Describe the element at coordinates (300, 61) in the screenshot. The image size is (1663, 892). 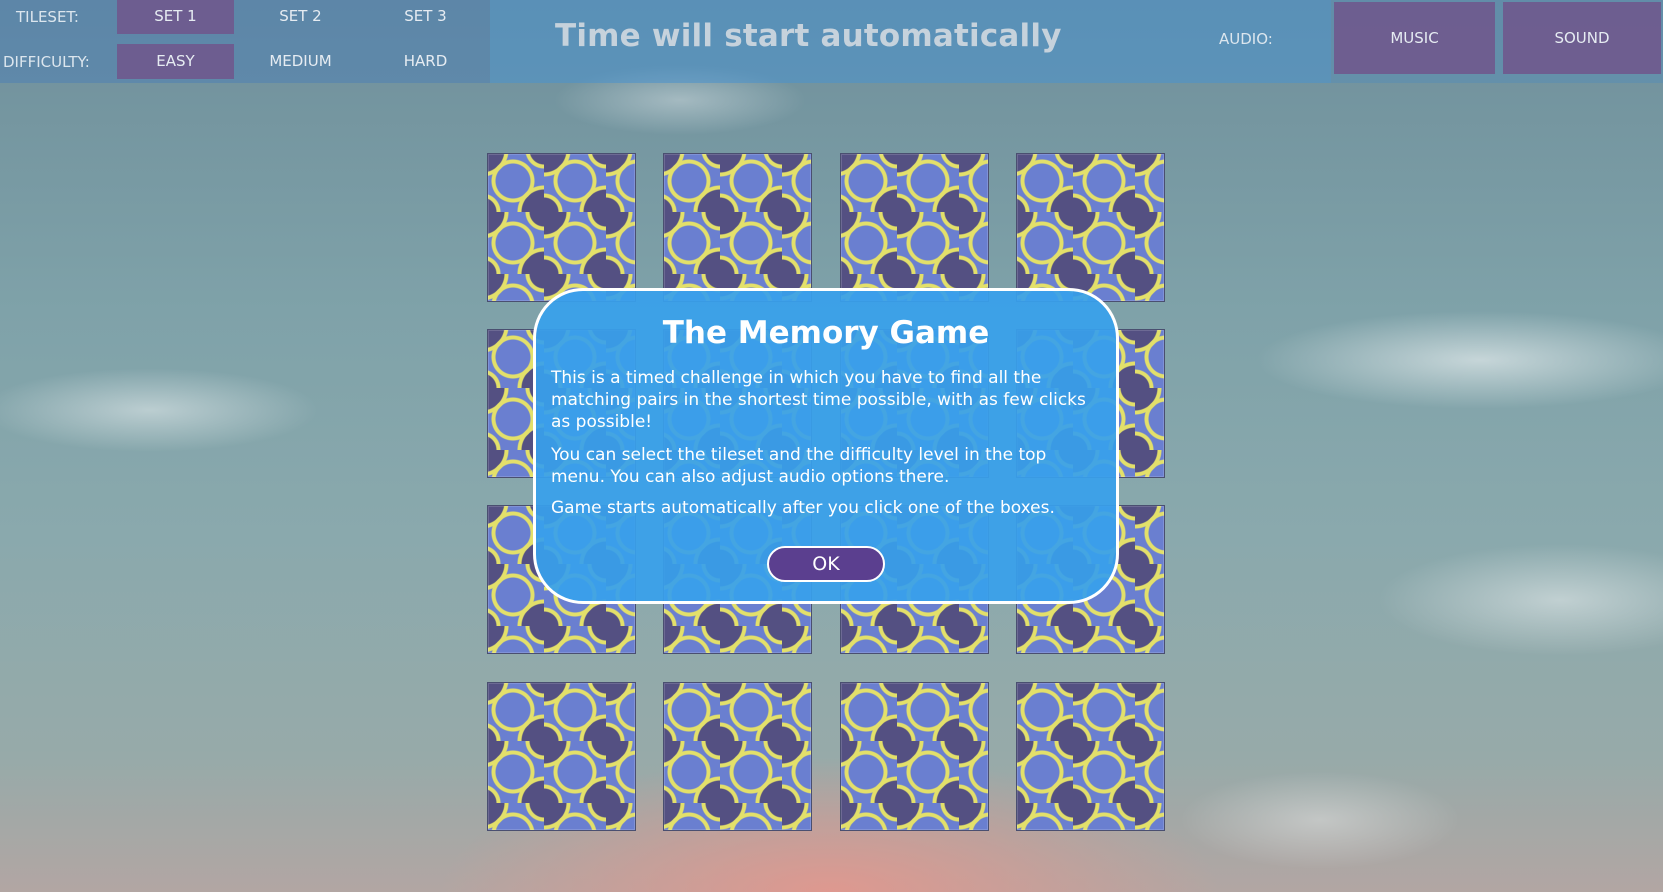
I see `difficulty-medium-button: MEDIUM` at that location.